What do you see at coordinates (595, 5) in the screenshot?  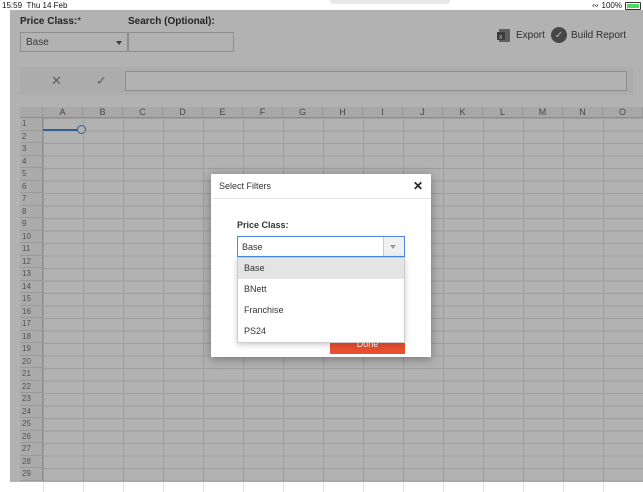 I see `wifi-icon: ∾` at bounding box center [595, 5].